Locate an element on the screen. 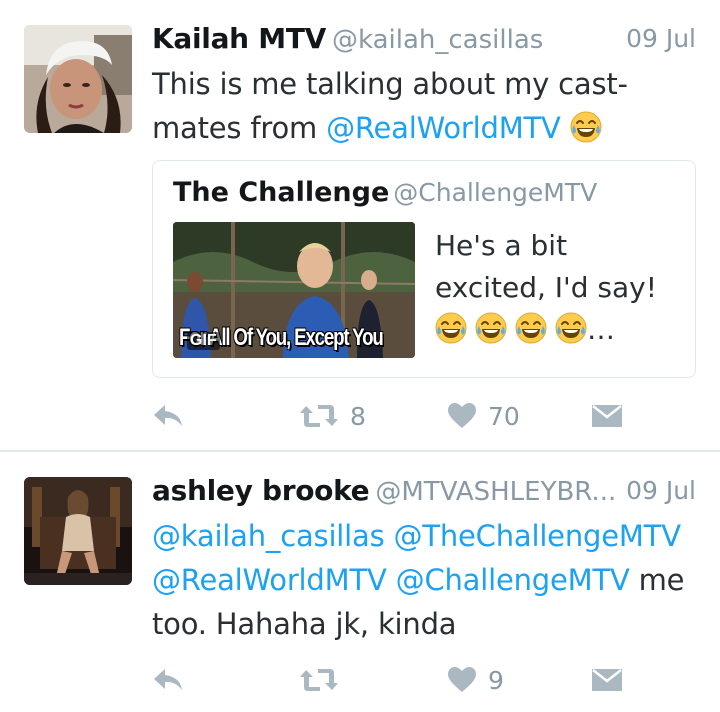 This screenshot has width=720, height=712. tweet-actions: 9 is located at coordinates (424, 680).